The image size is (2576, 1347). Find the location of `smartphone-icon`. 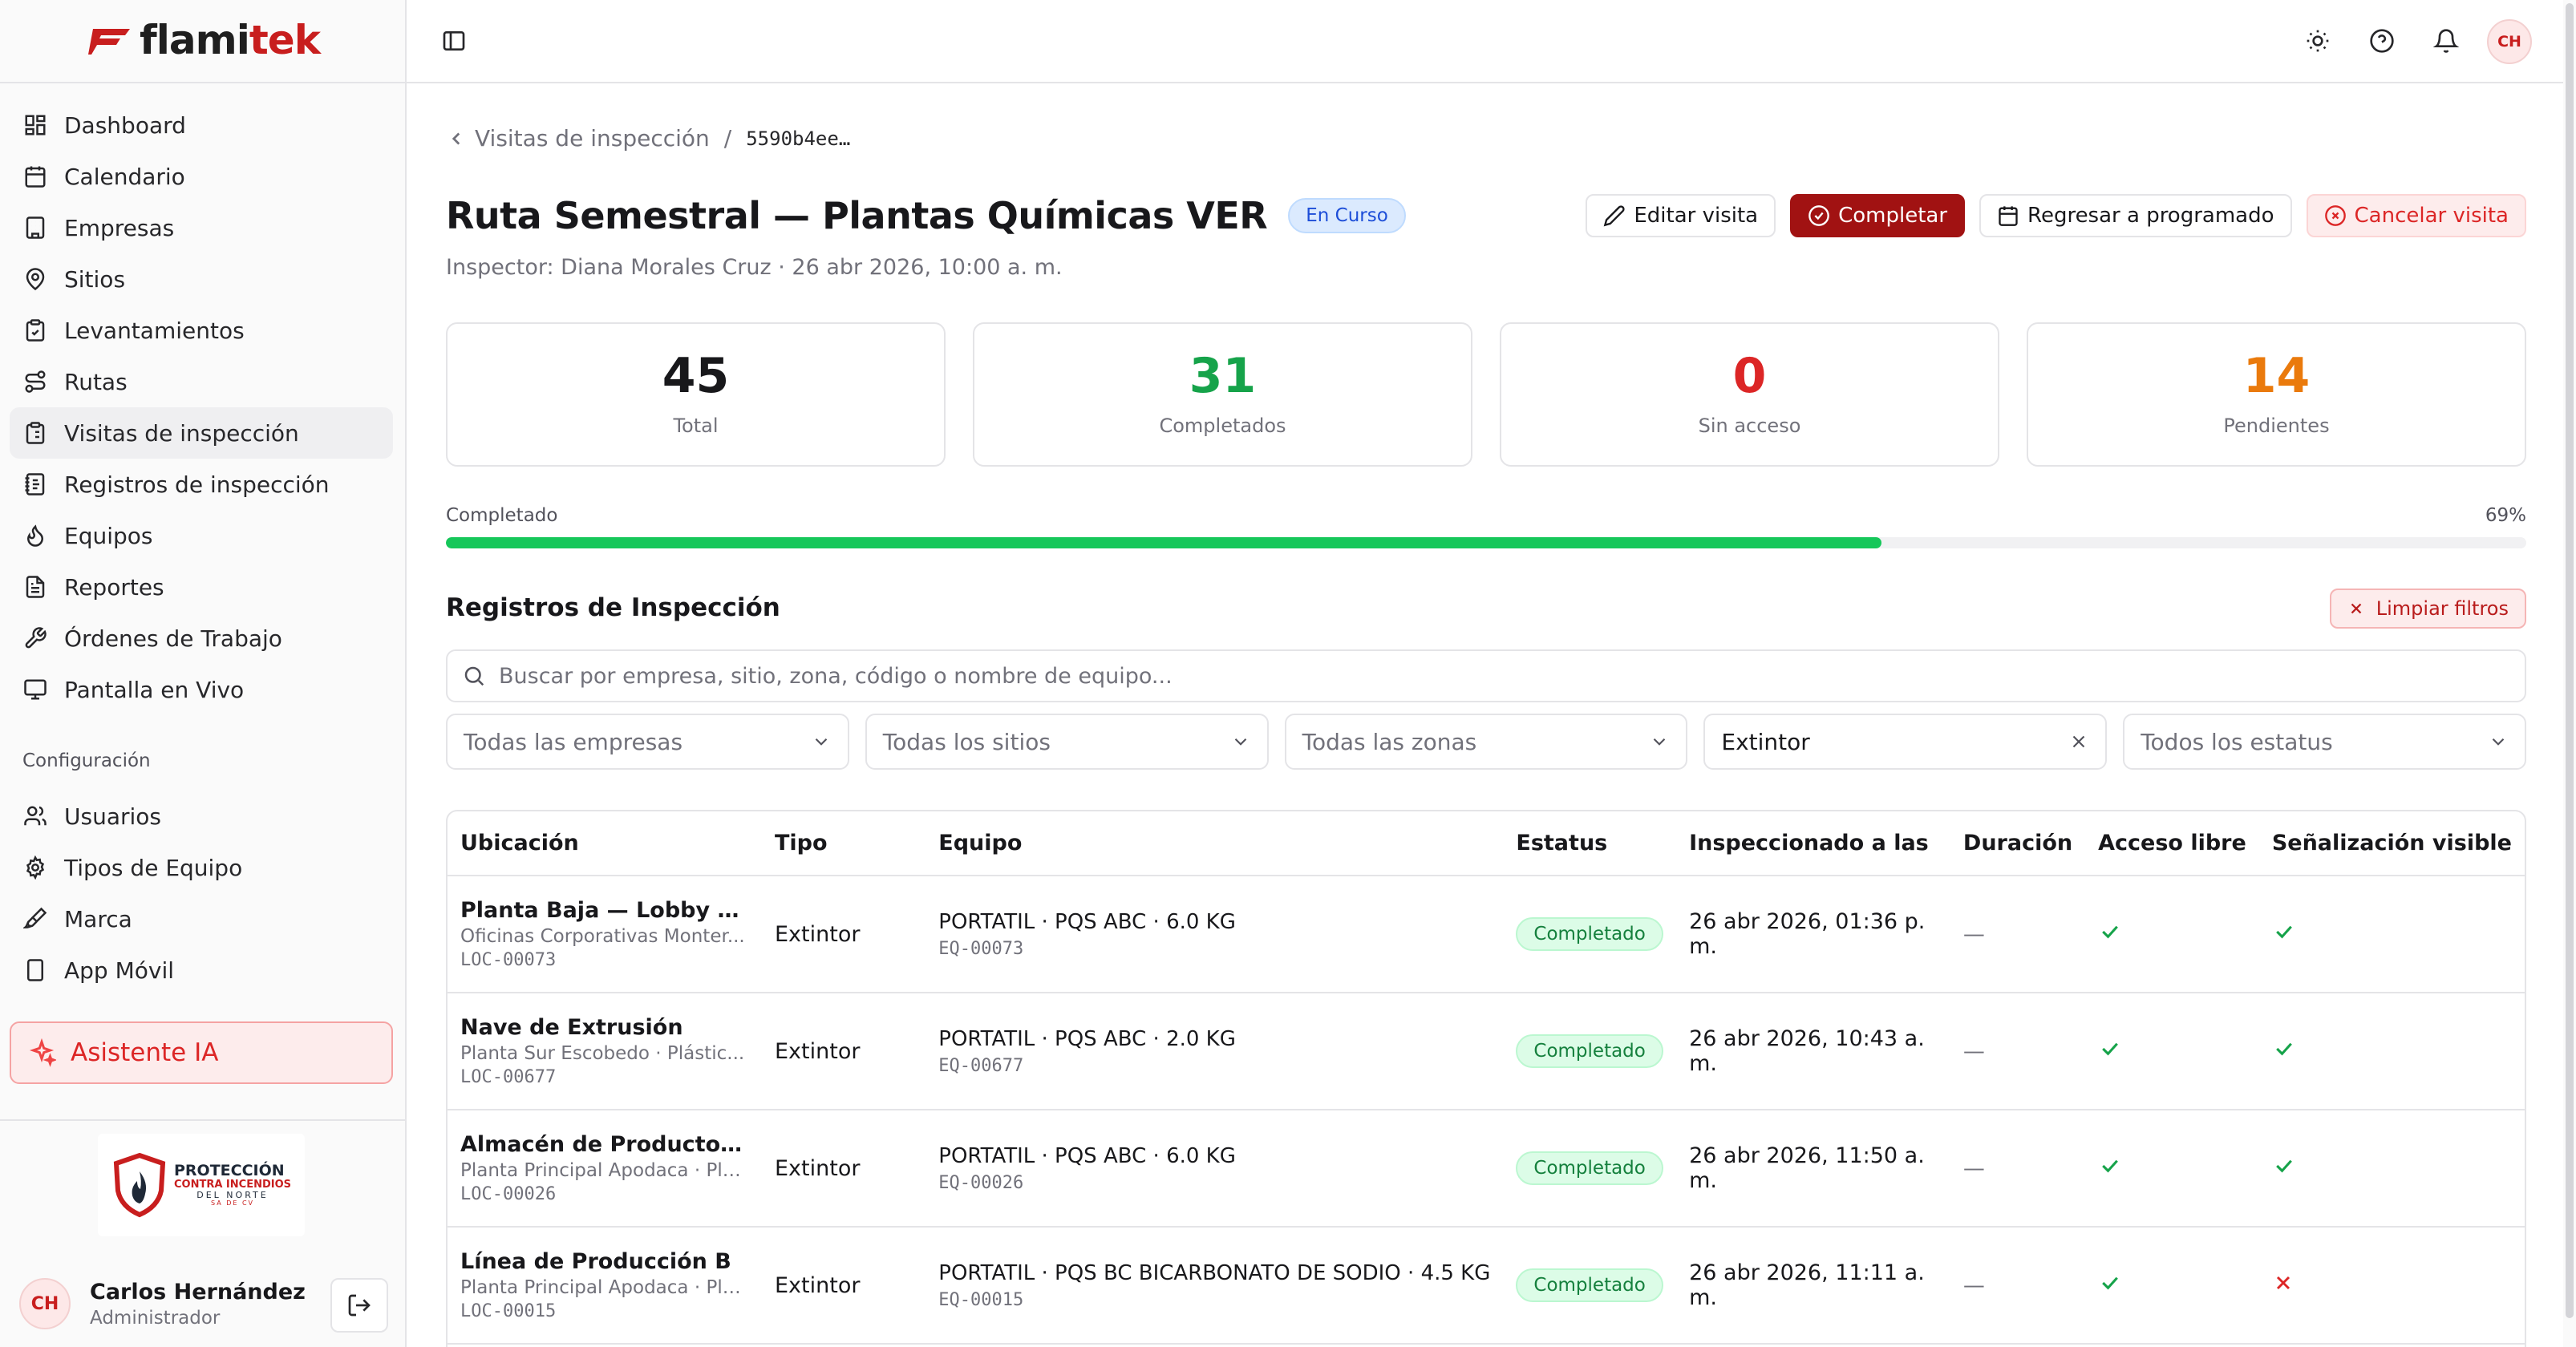

smartphone-icon is located at coordinates (35, 970).